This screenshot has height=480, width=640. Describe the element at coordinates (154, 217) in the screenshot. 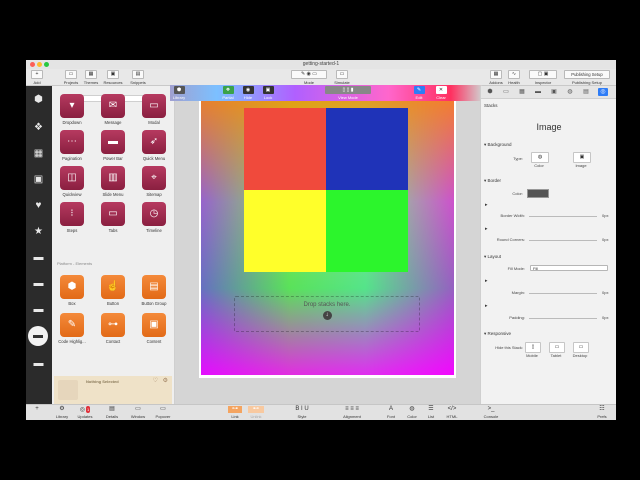

I see `library-item-timeline: ◷ Timeline` at that location.